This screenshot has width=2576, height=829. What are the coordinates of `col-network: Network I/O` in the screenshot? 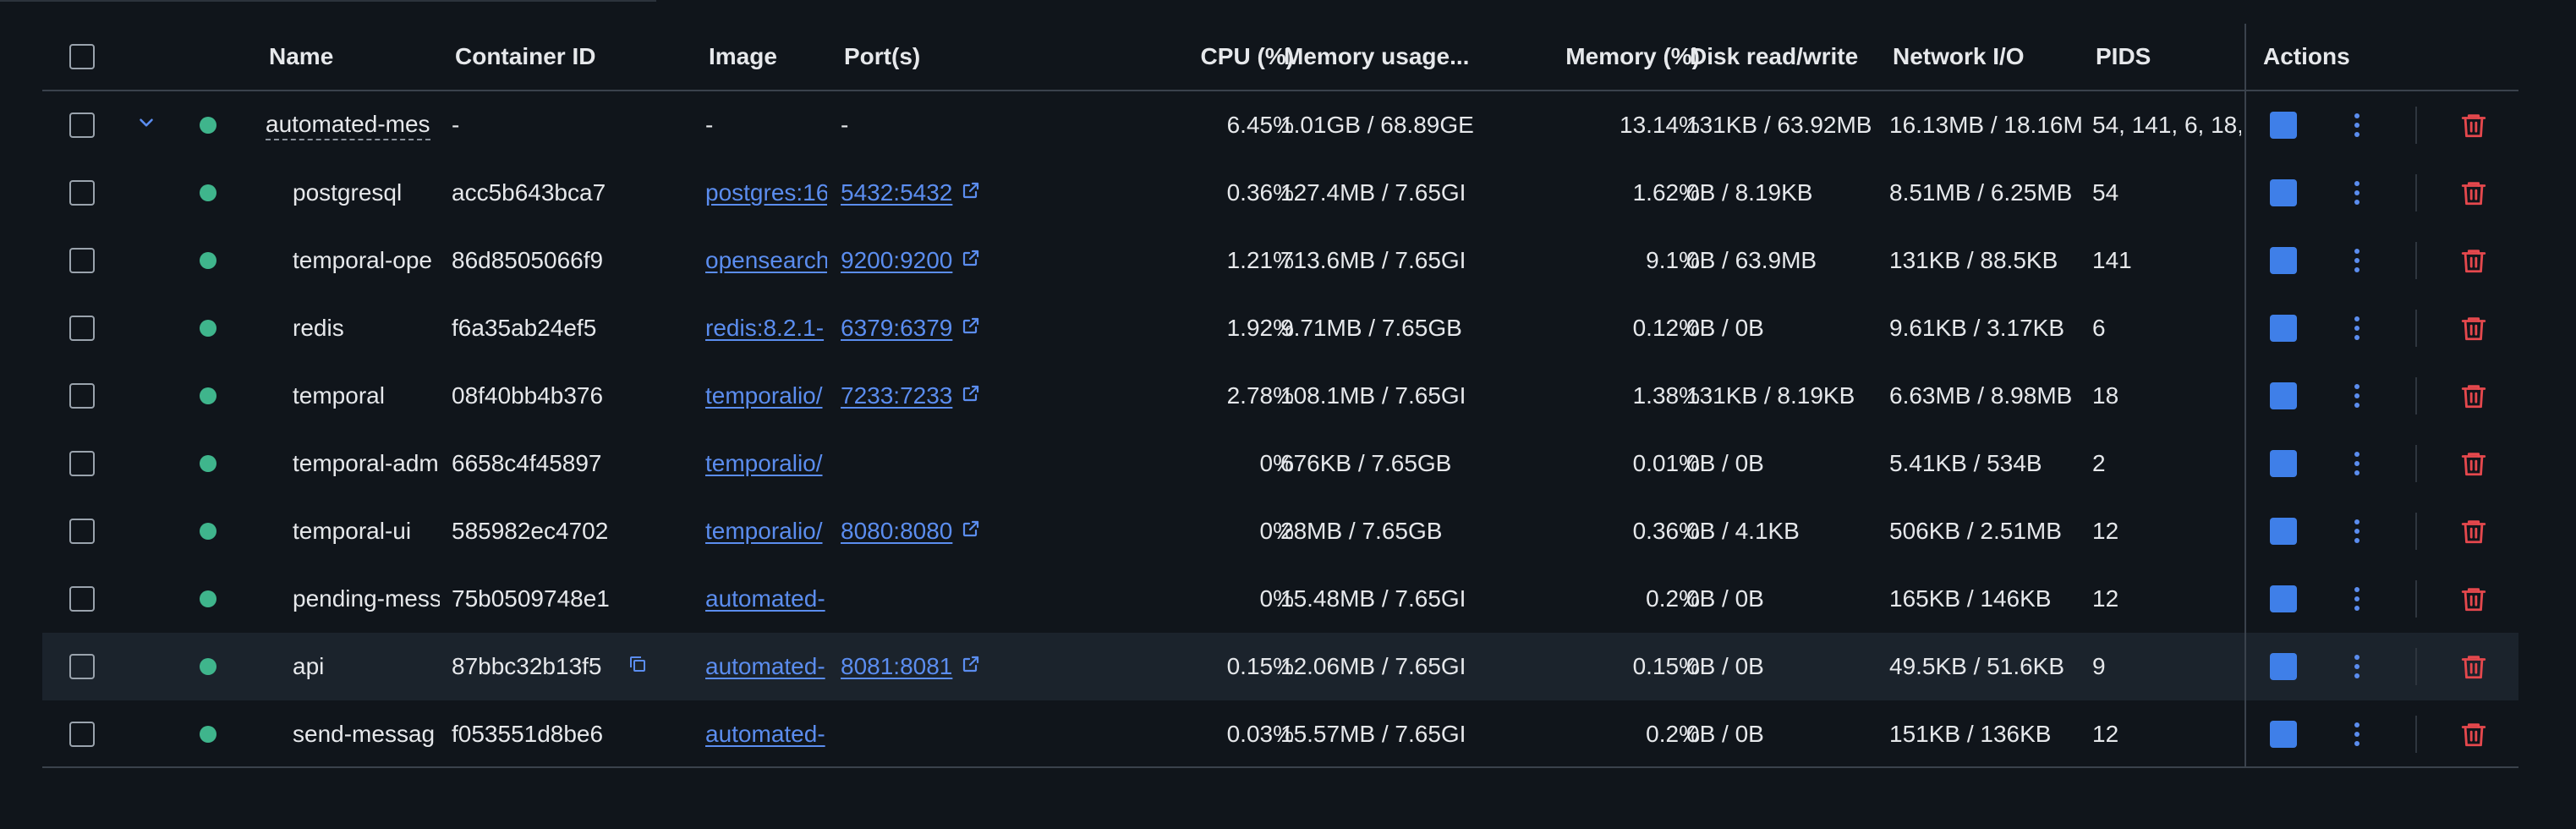 It's located at (1981, 57).